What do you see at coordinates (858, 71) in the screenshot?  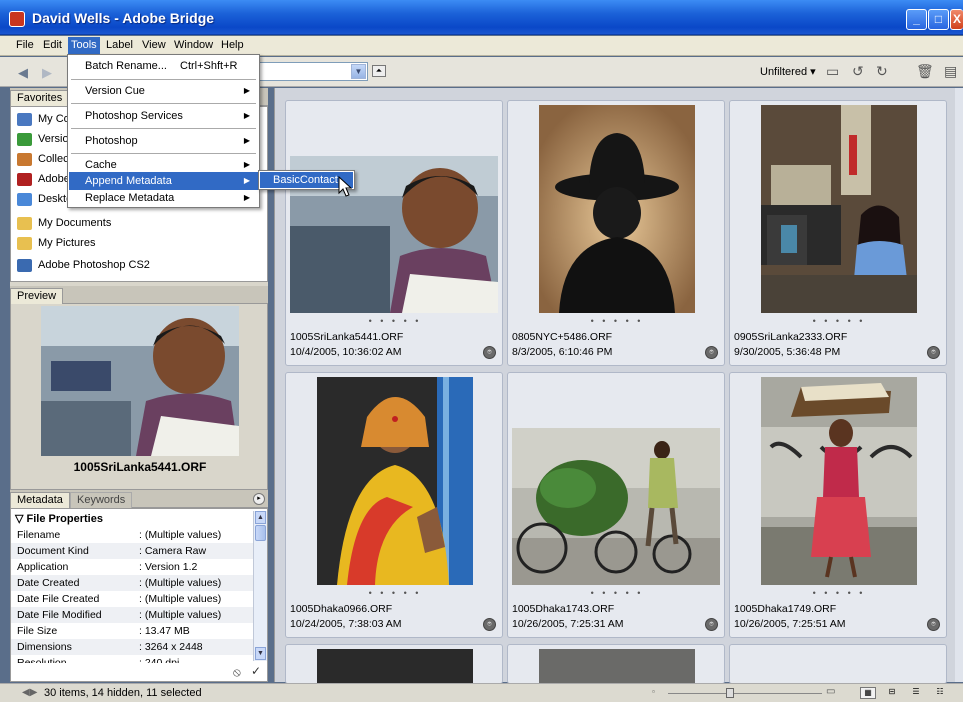 I see `rotate-left-icon: ↺` at bounding box center [858, 71].